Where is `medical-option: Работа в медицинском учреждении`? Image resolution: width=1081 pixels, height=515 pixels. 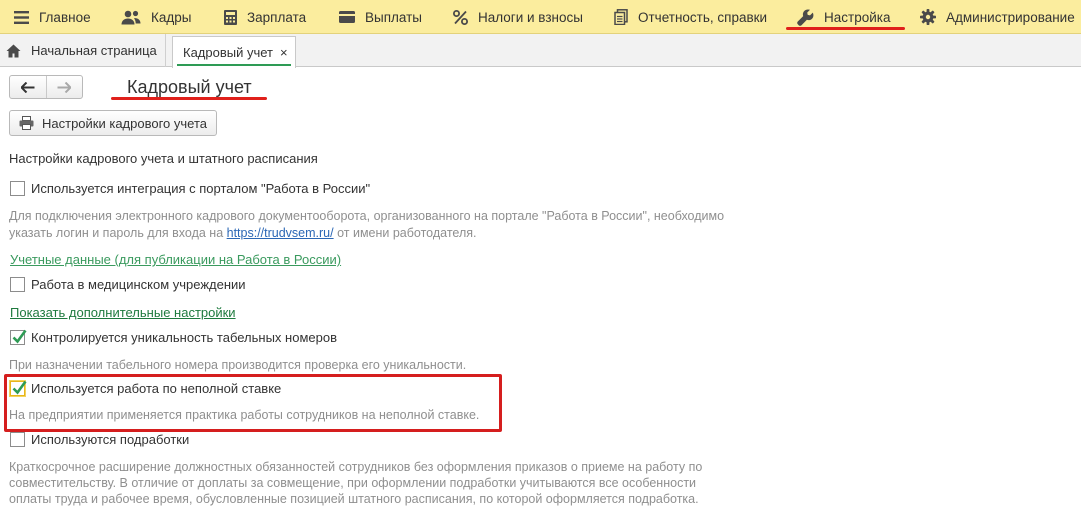
medical-option: Работа в медицинском учреждении is located at coordinates (128, 284).